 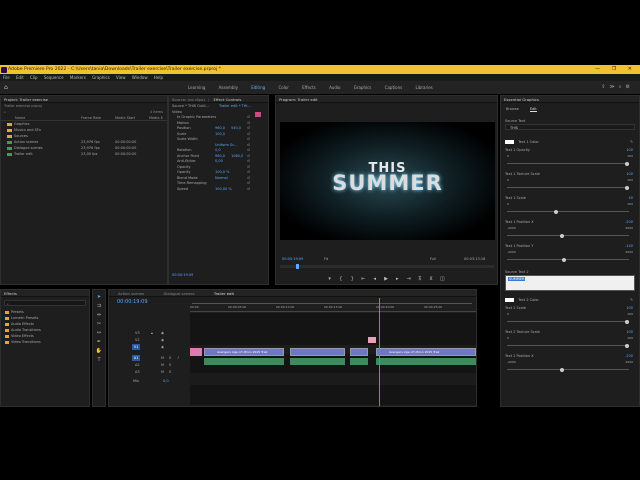 What do you see at coordinates (244, 352) in the screenshot?
I see `video-clip-1: Avengers Age of Ultron 2015 Trail` at bounding box center [244, 352].